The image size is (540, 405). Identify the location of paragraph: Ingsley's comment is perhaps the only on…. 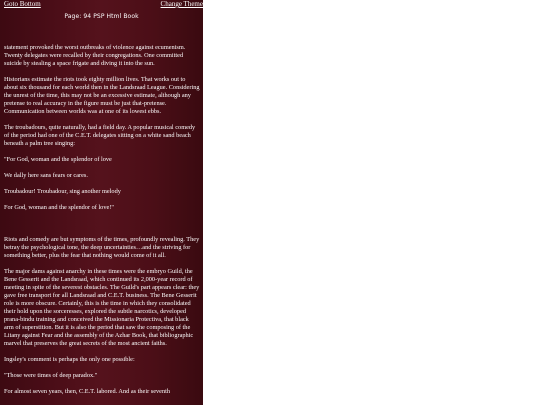
(69, 359).